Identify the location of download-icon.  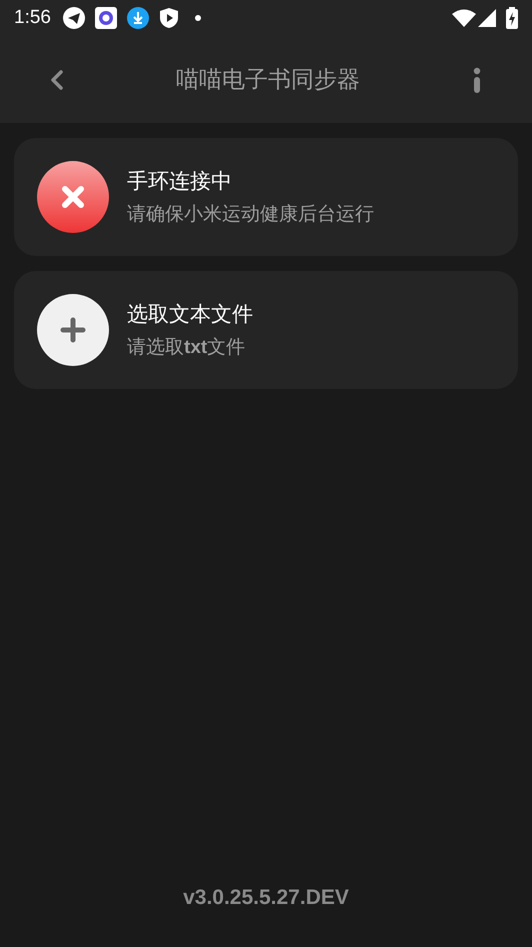
(137, 18).